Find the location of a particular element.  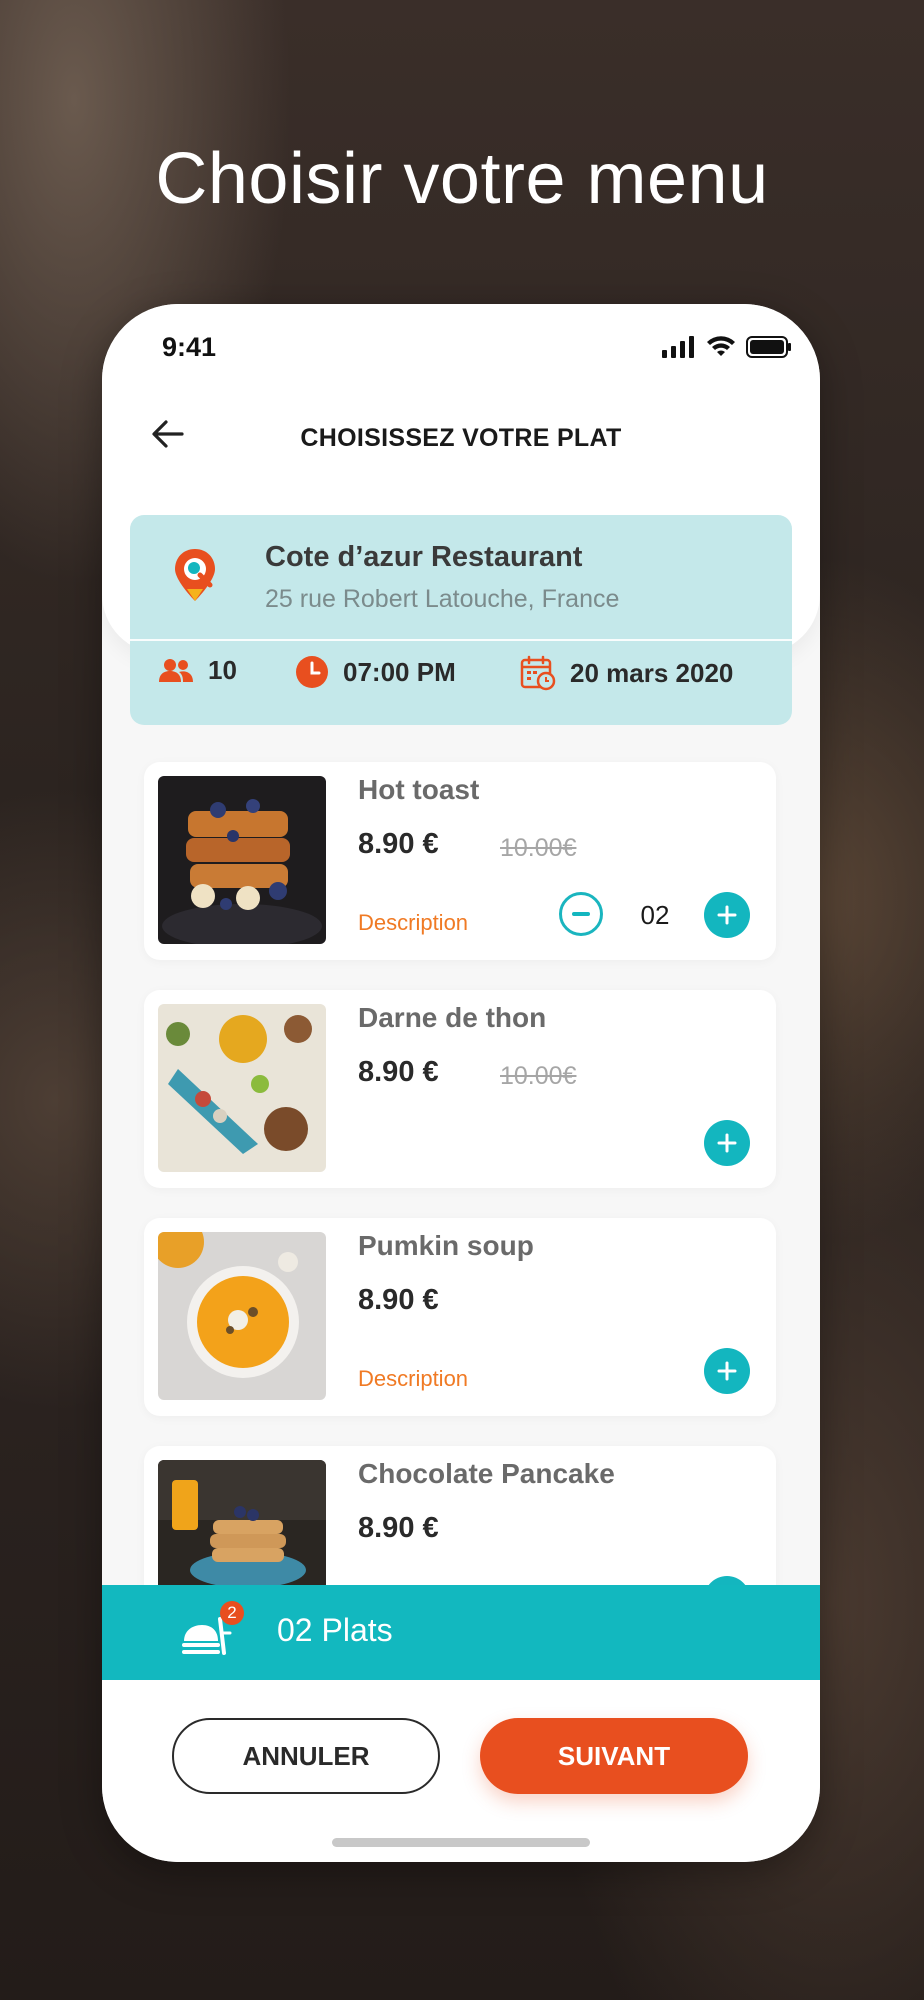

dish-card: Pumkin soup 8.90 € Description is located at coordinates (460, 1317).